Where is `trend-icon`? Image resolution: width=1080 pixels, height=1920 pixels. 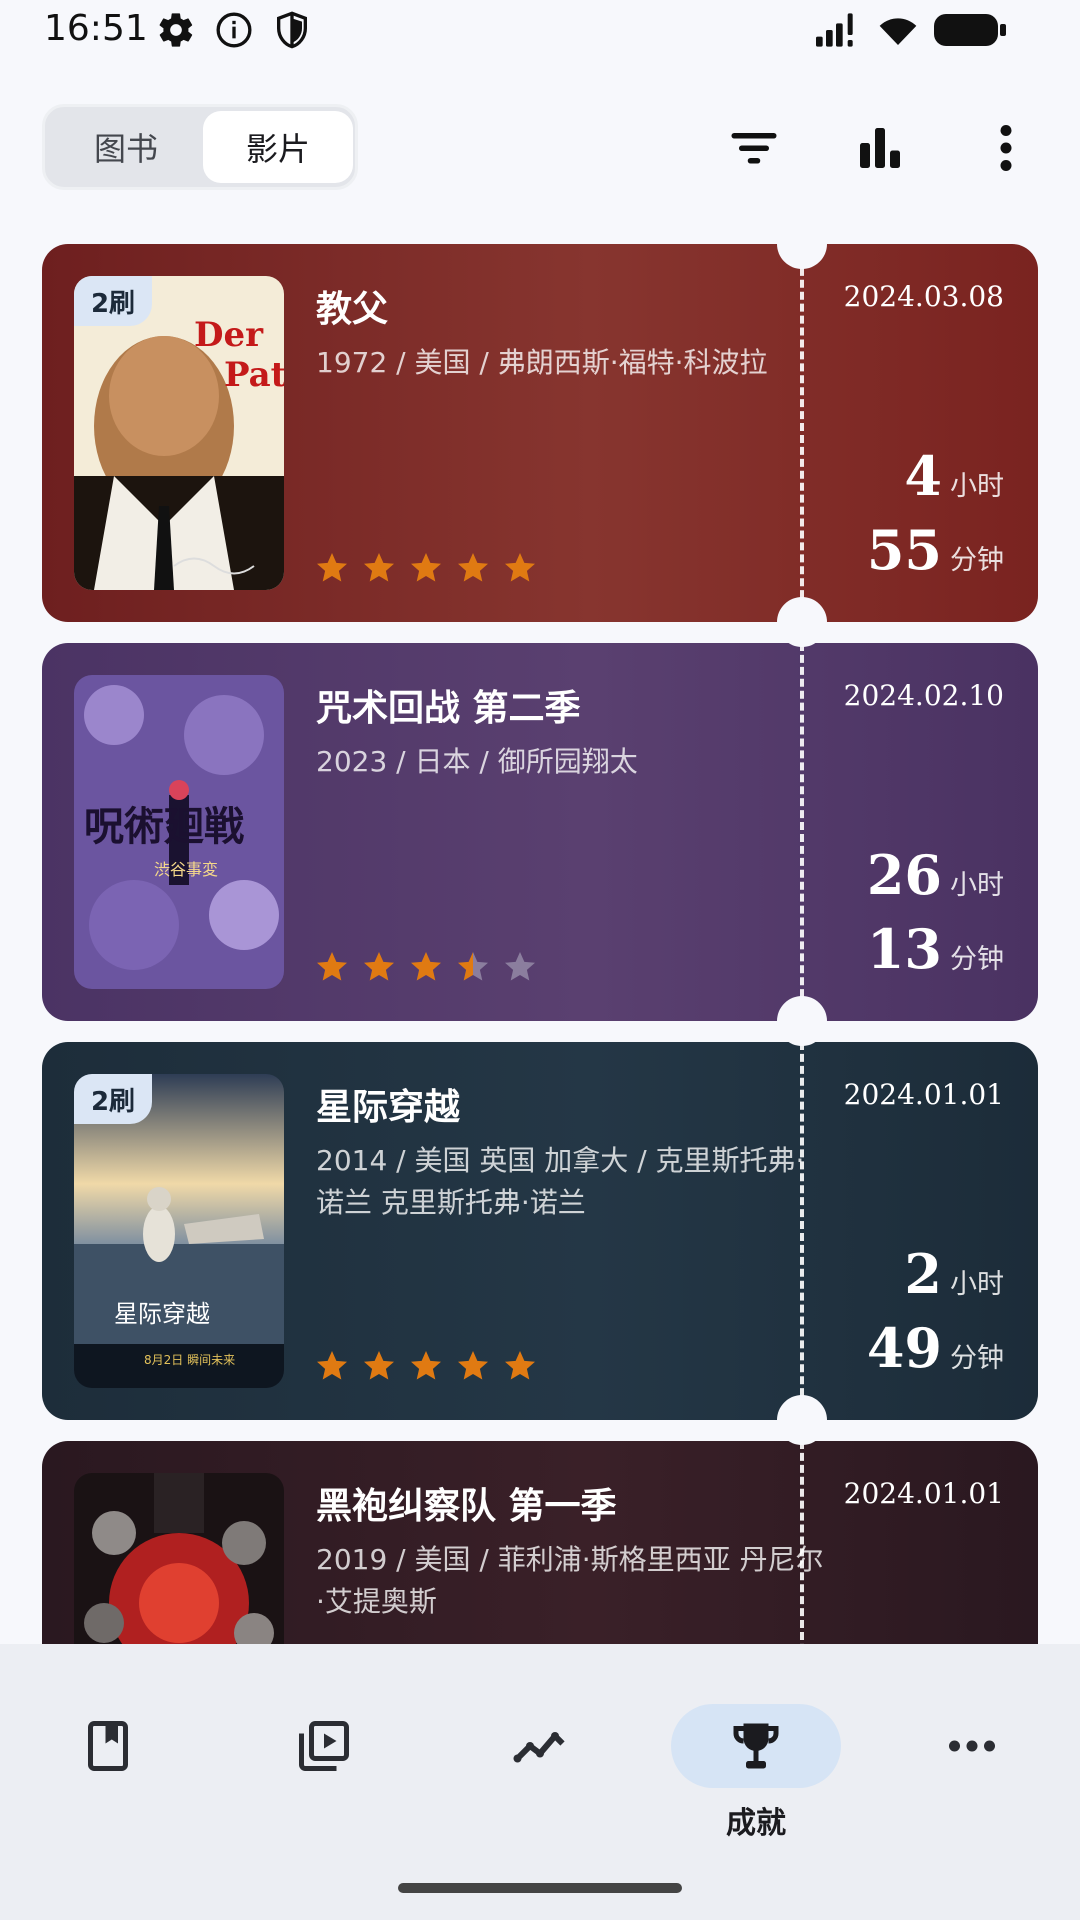 trend-icon is located at coordinates (540, 1746).